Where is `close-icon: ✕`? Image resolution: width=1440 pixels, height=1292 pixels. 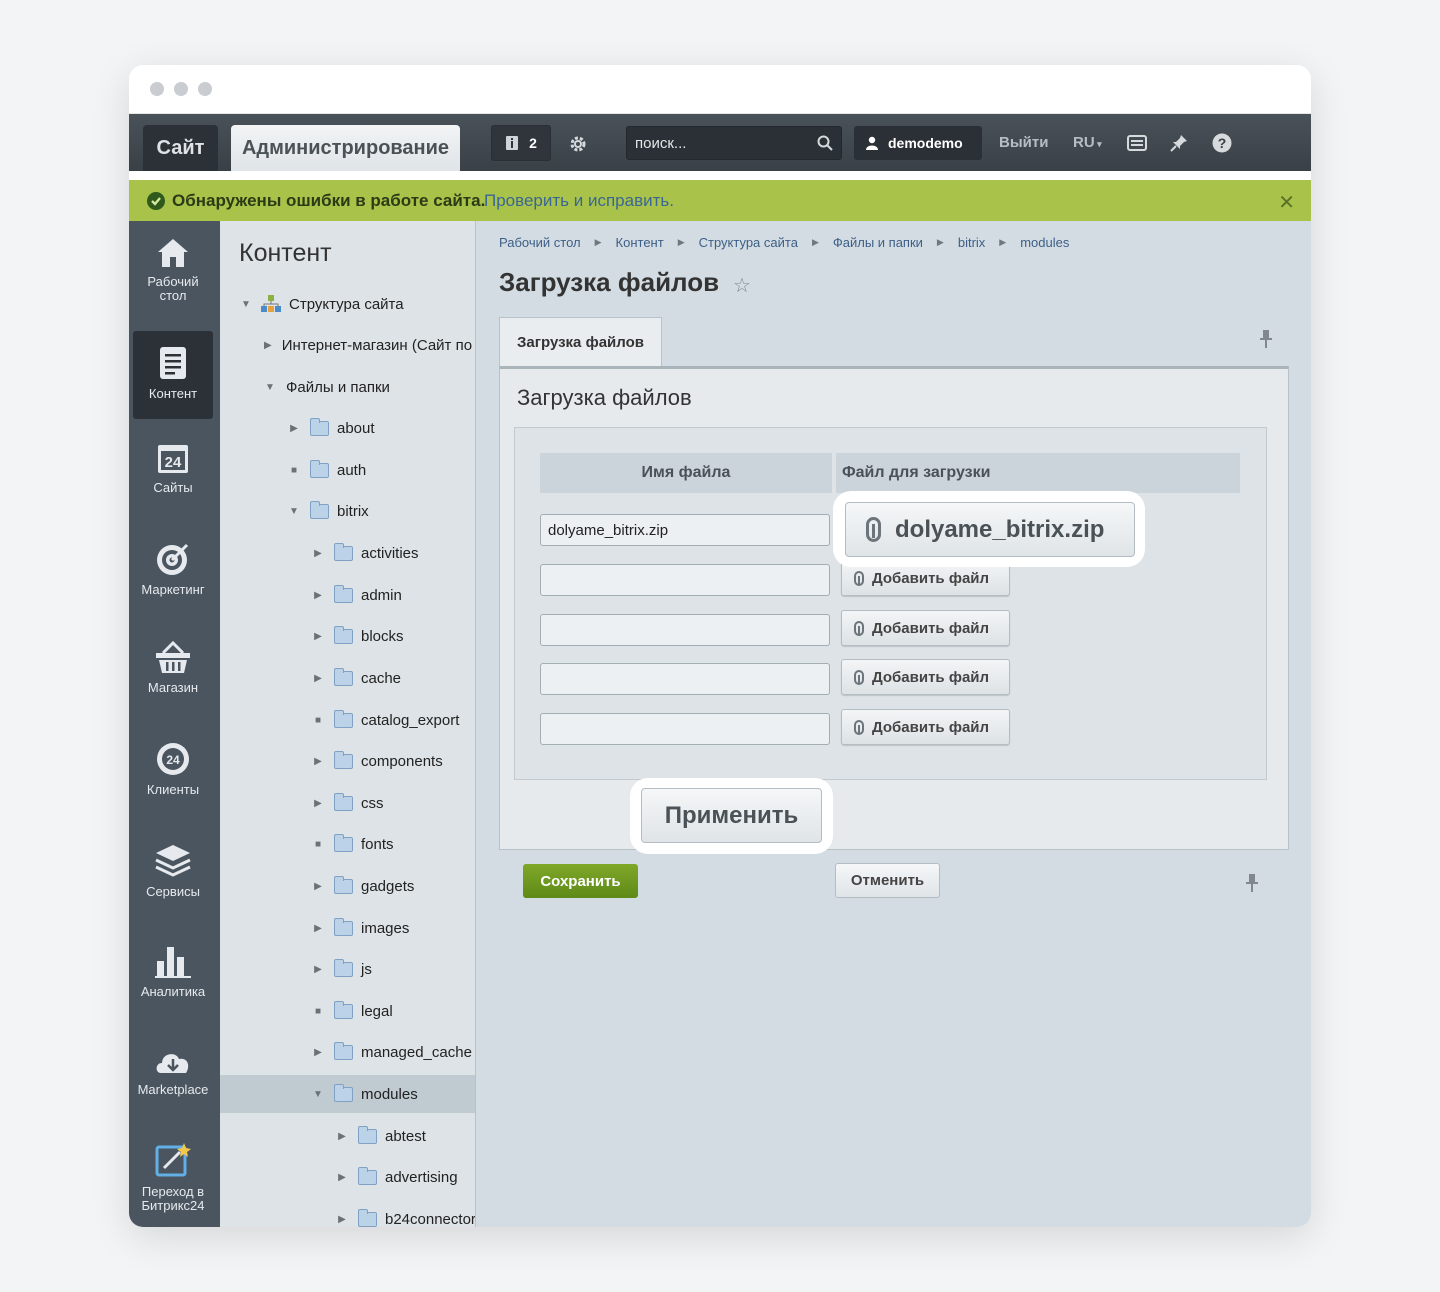
close-icon: ✕ is located at coordinates (1286, 202).